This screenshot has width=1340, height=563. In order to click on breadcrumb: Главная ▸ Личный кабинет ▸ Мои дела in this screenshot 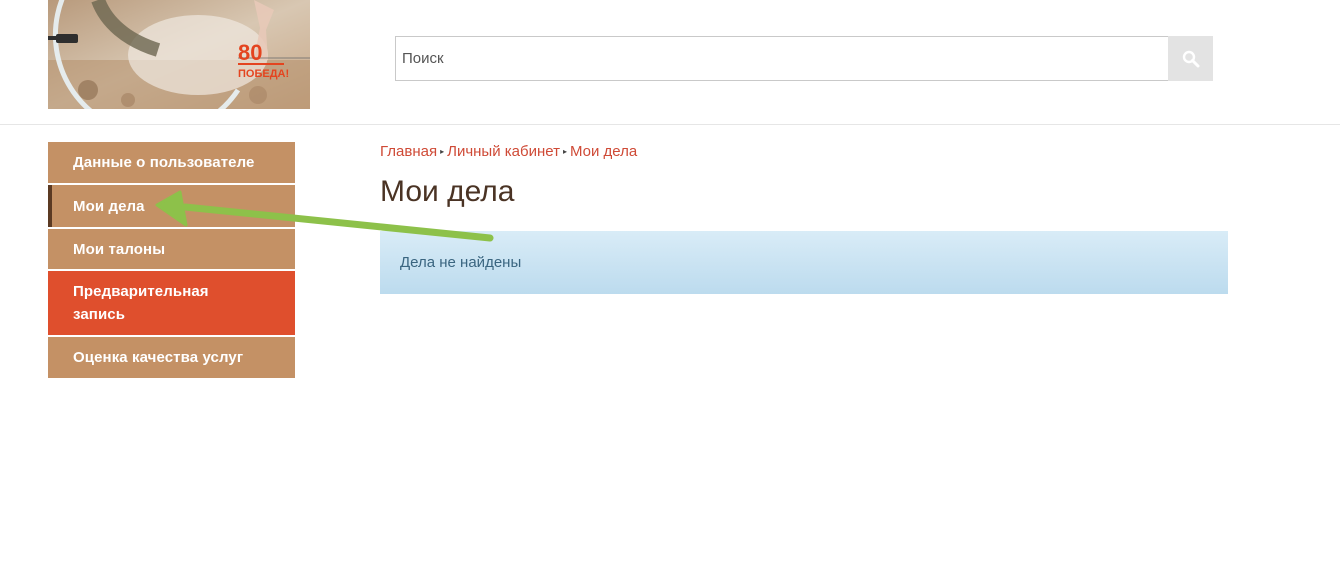, I will do `click(508, 151)`.